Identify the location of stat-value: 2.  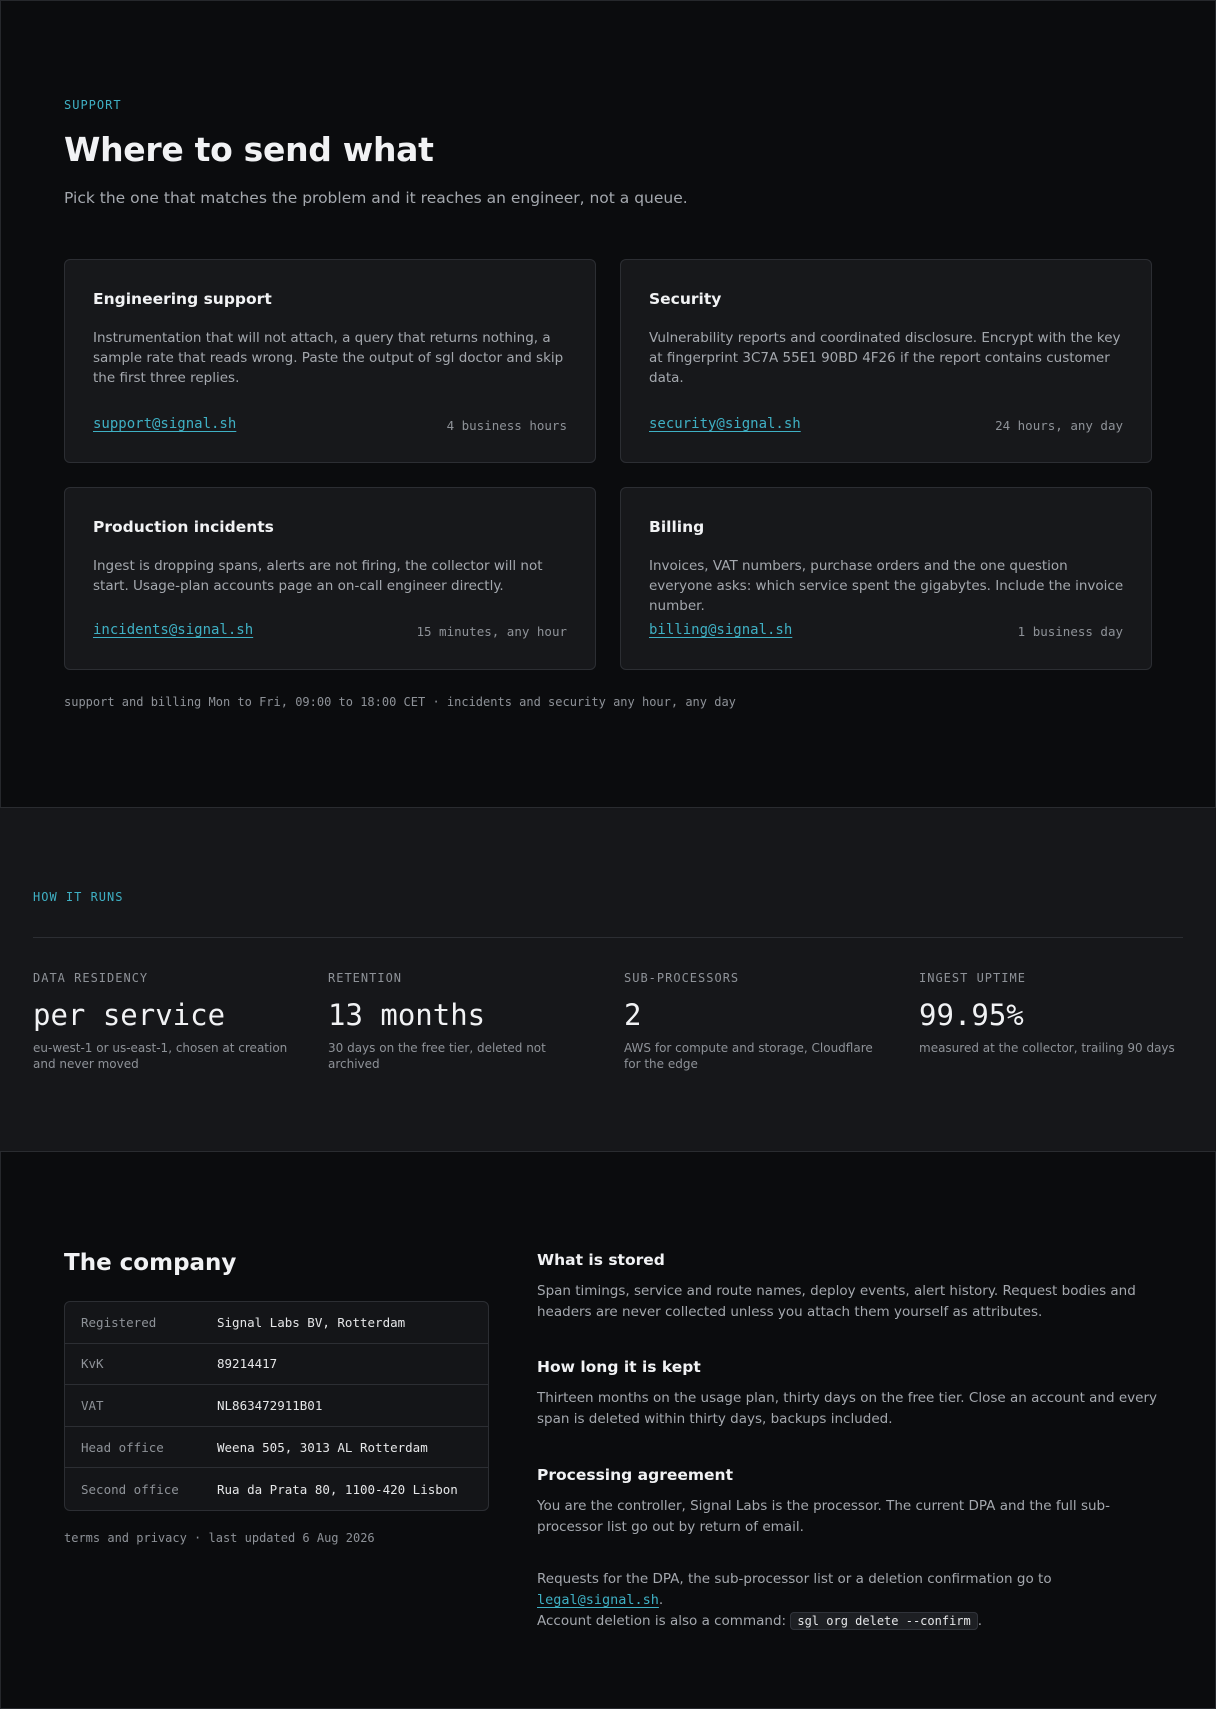
(633, 1015).